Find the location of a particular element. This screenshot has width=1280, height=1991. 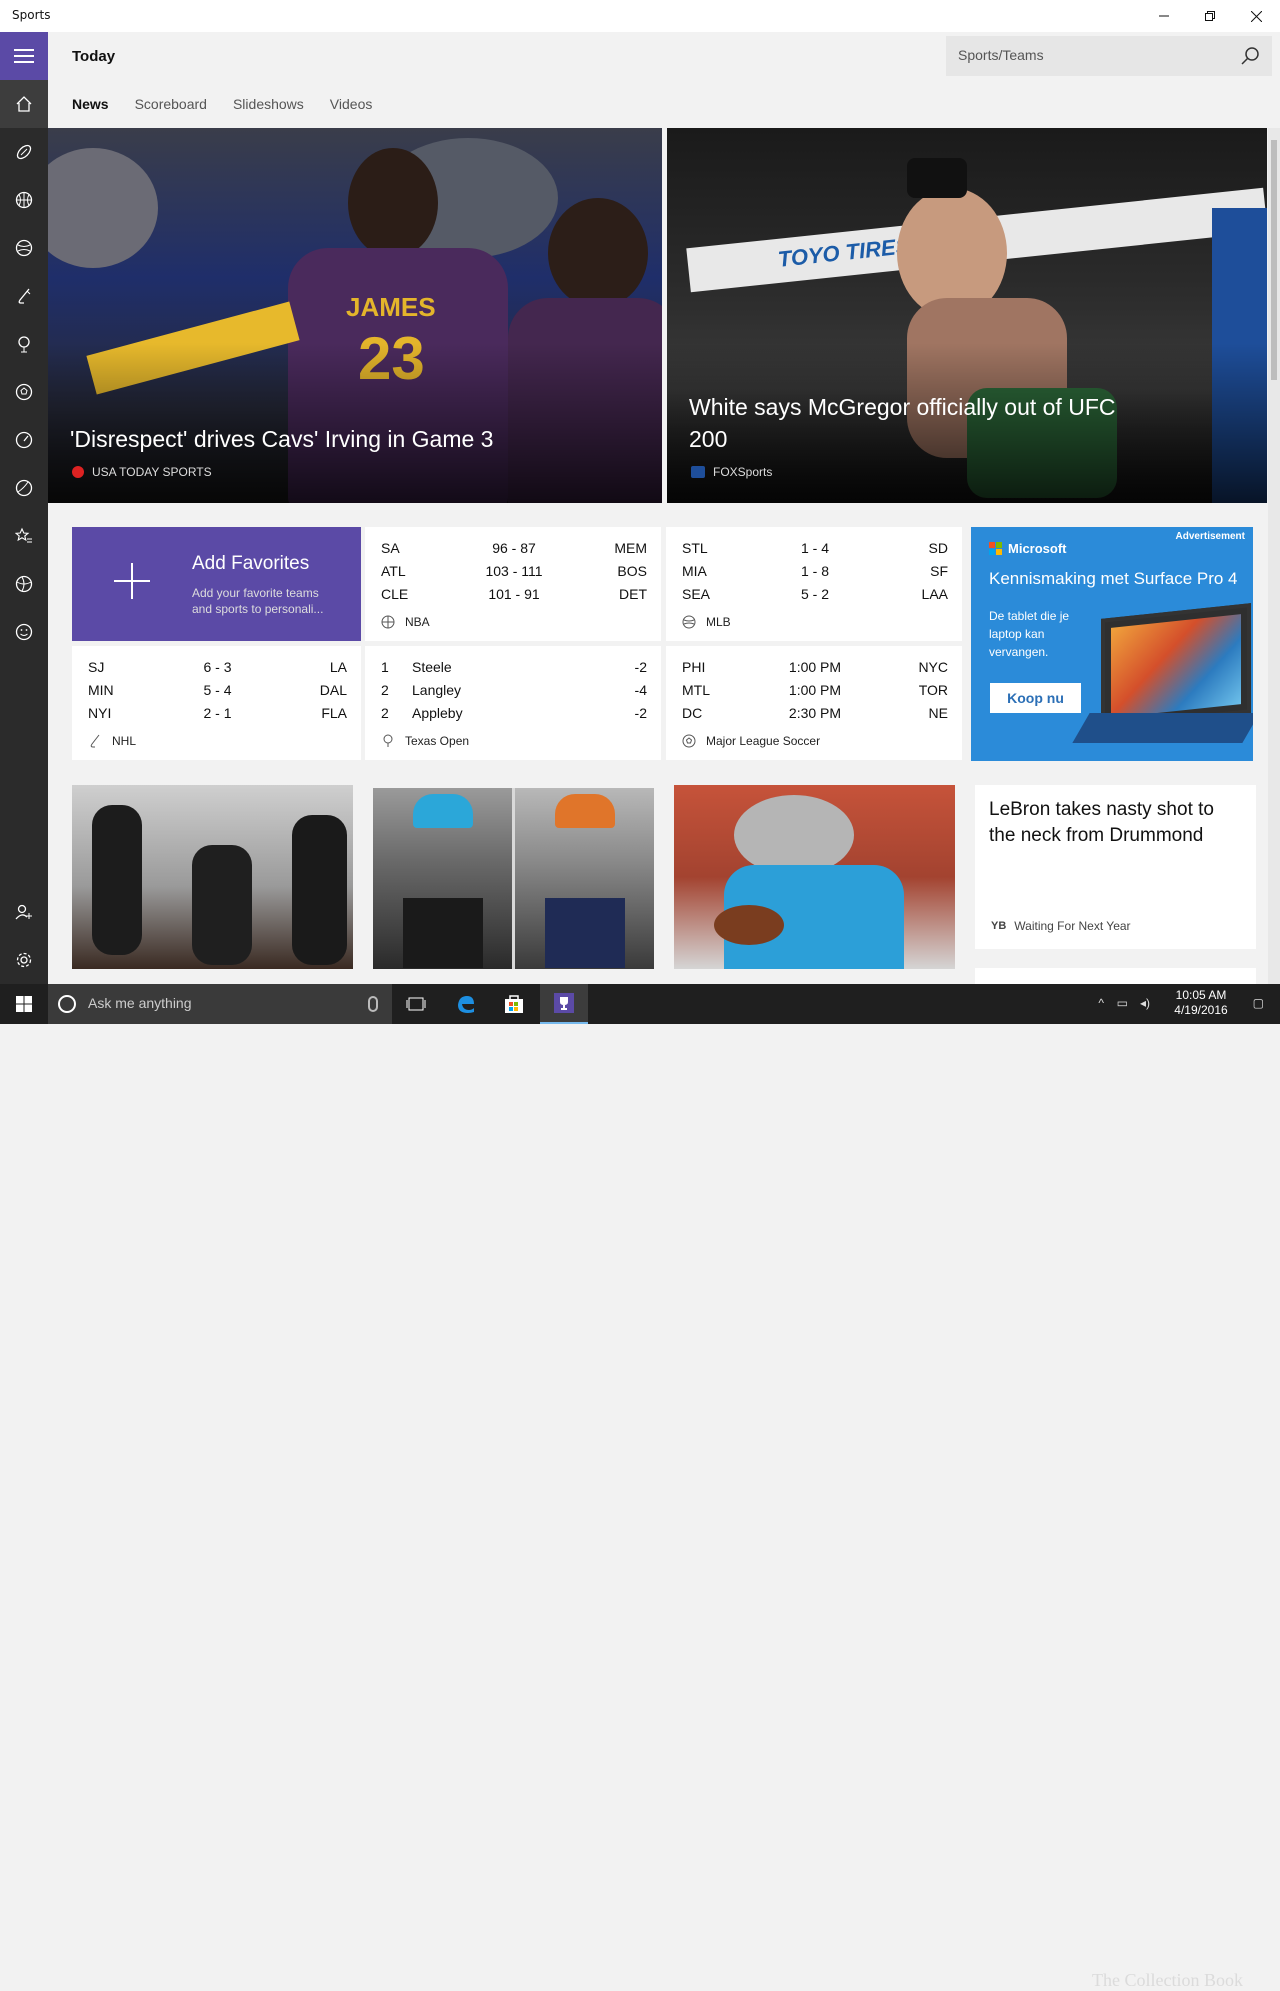

nav-football is located at coordinates (24, 152).